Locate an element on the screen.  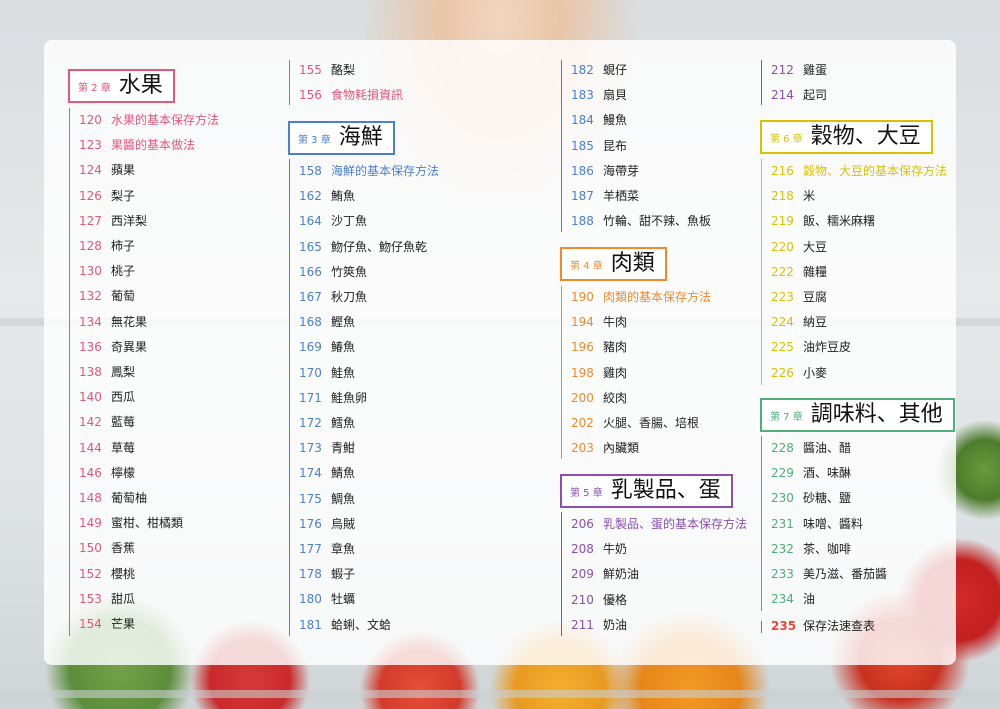
toc-entry: 229 酒、味醂 is located at coordinates (811, 473).